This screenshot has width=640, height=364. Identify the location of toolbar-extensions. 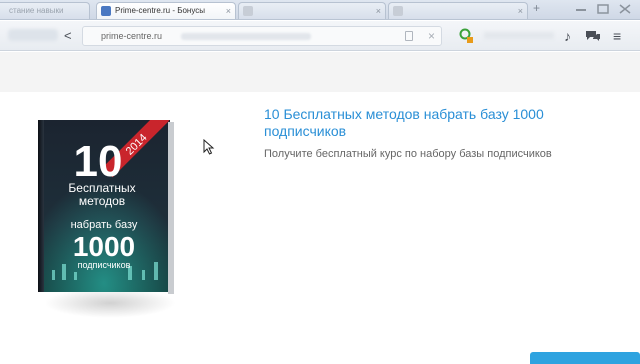
(519, 35).